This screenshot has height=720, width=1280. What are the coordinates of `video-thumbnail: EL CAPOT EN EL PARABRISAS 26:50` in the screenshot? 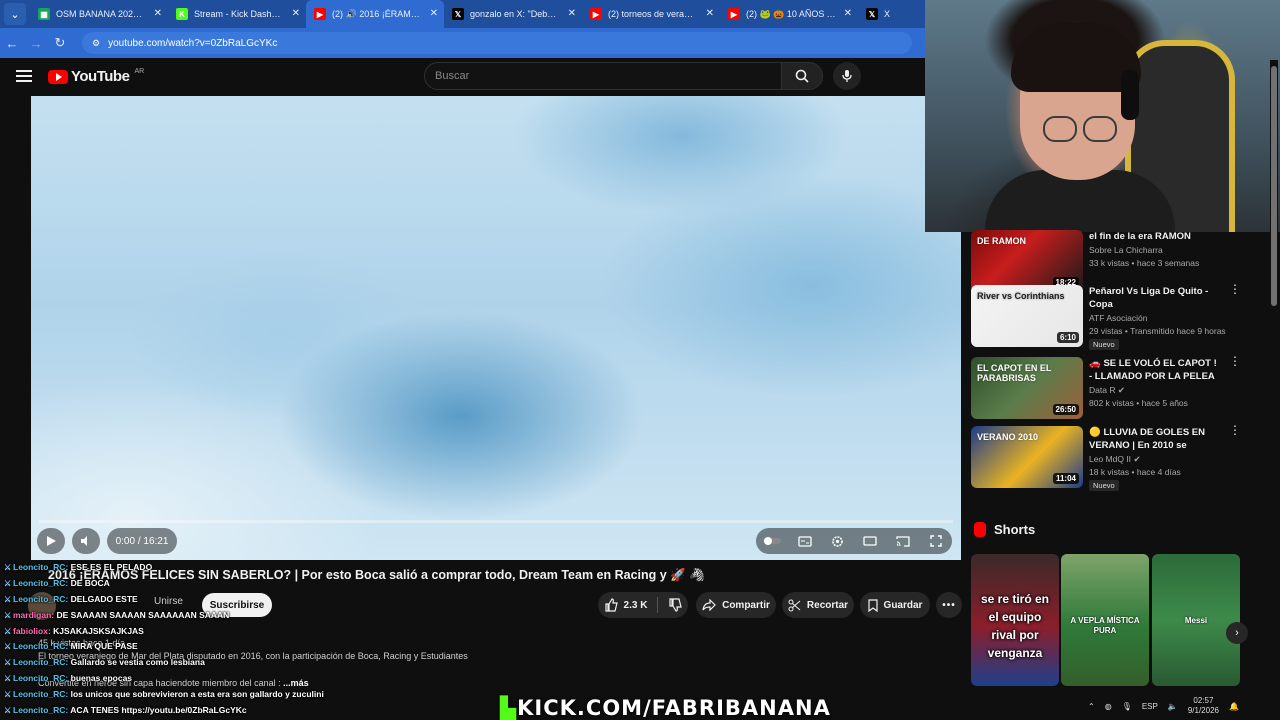 It's located at (1027, 388).